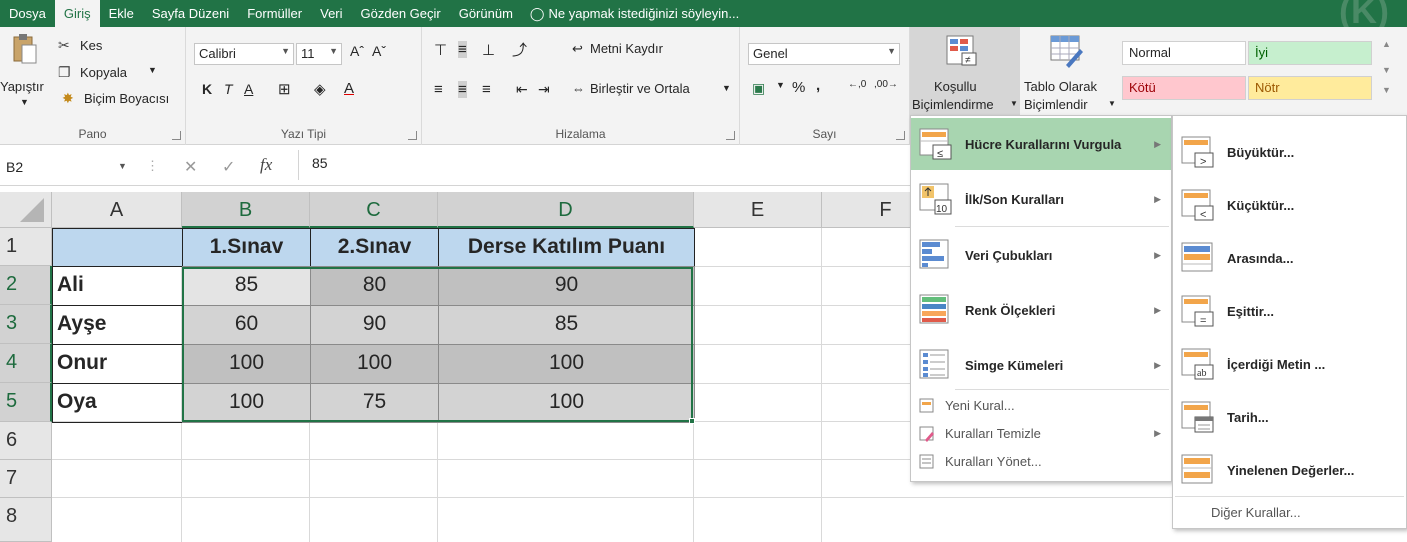 Image resolution: width=1407 pixels, height=542 pixels. What do you see at coordinates (1041, 144) in the screenshot?
I see `menu-item-highlight-cell-rules: ≤ Hücre Kurallarını Vurgula ▶` at bounding box center [1041, 144].